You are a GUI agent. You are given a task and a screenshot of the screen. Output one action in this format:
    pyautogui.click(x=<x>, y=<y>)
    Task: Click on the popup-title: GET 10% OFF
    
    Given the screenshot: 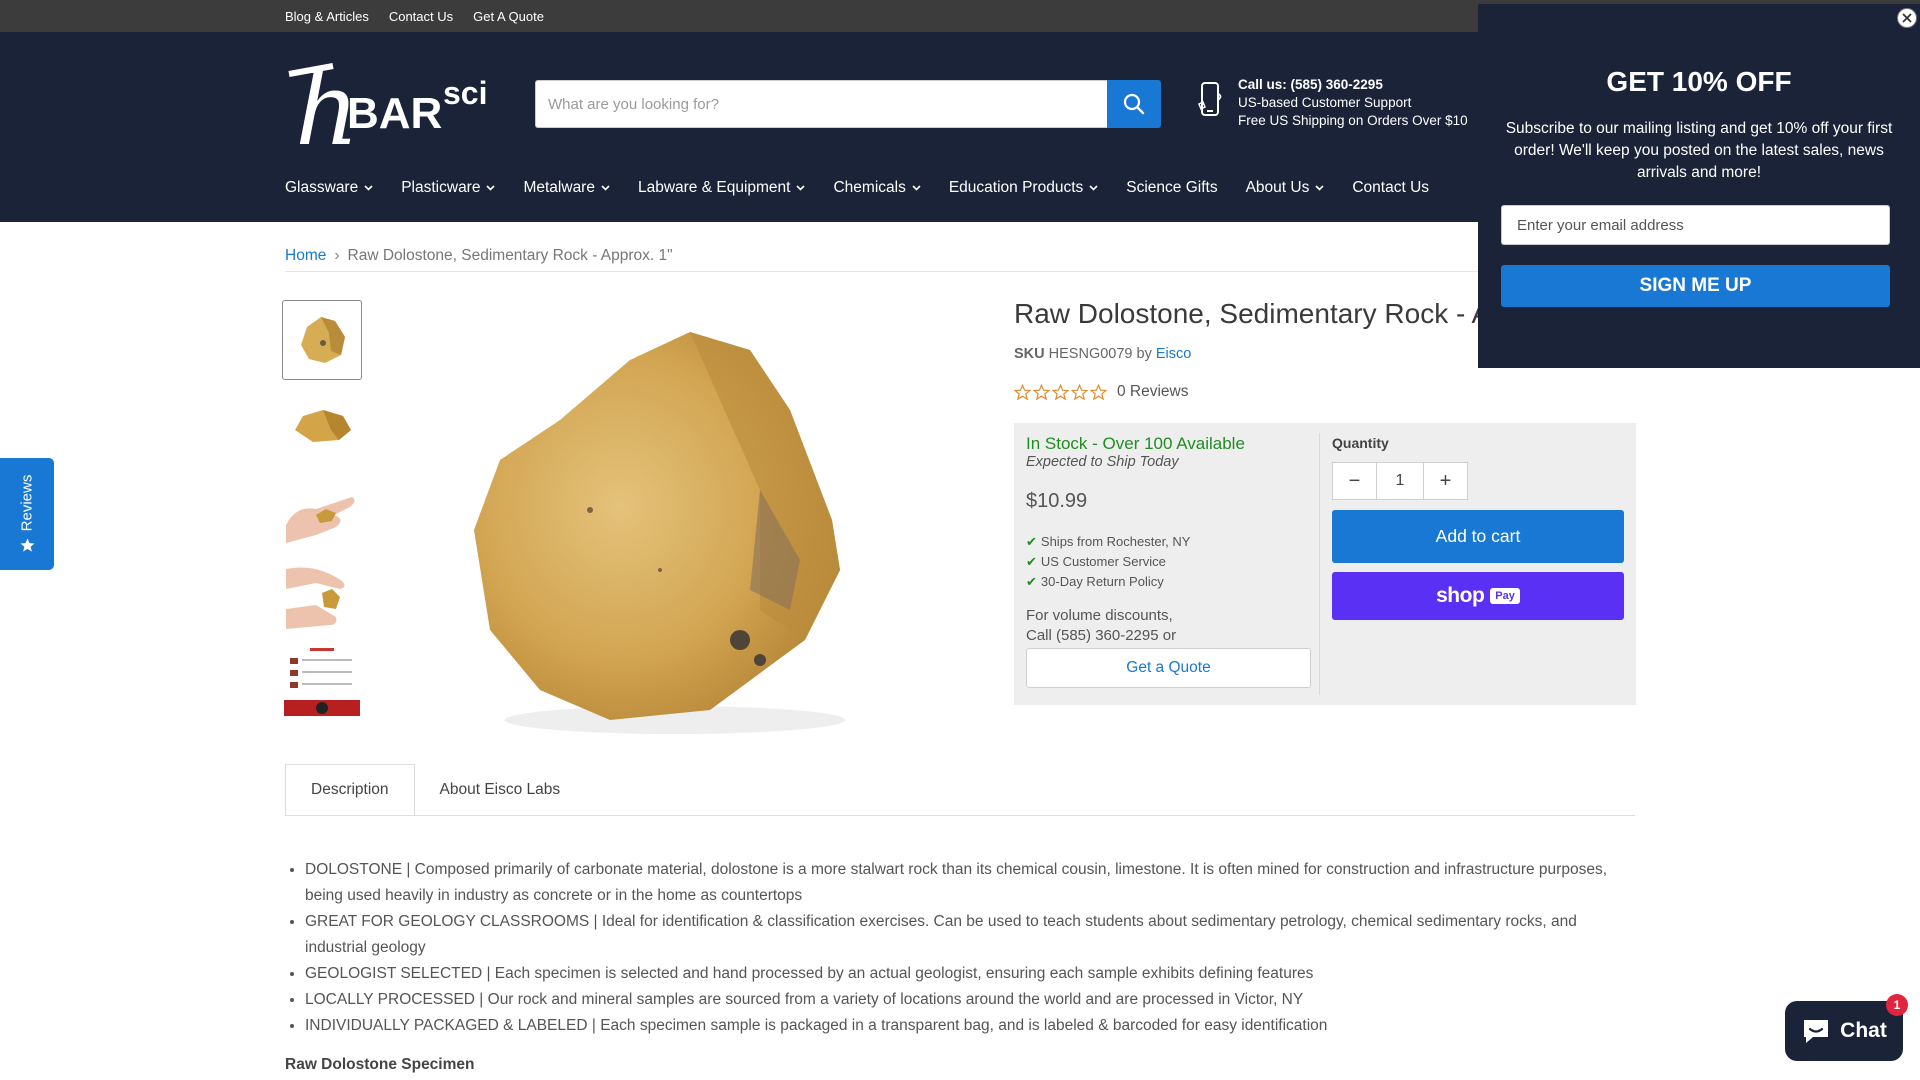 What is the action you would take?
    pyautogui.click(x=1699, y=81)
    